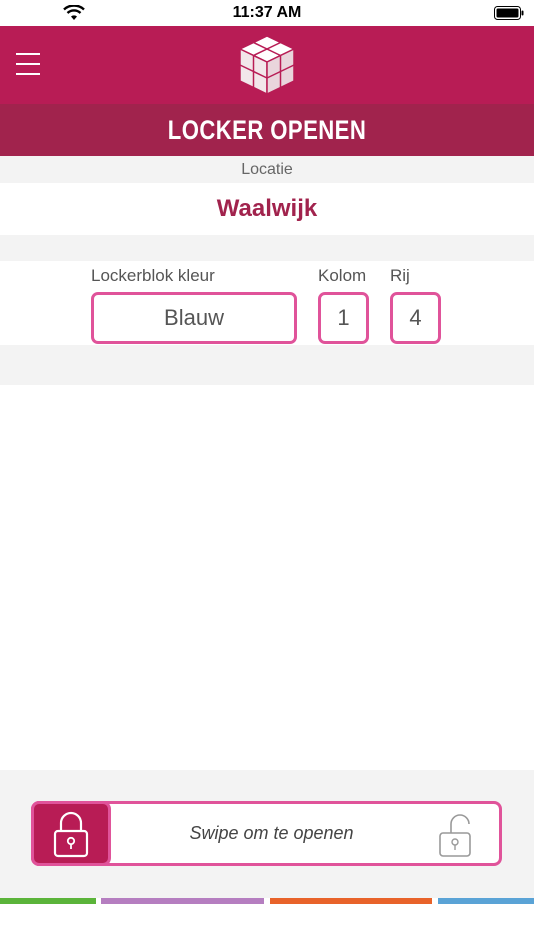 The height and width of the screenshot is (950, 534). I want to click on page-title-bar: LOCKER OPENEN, so click(267, 130).